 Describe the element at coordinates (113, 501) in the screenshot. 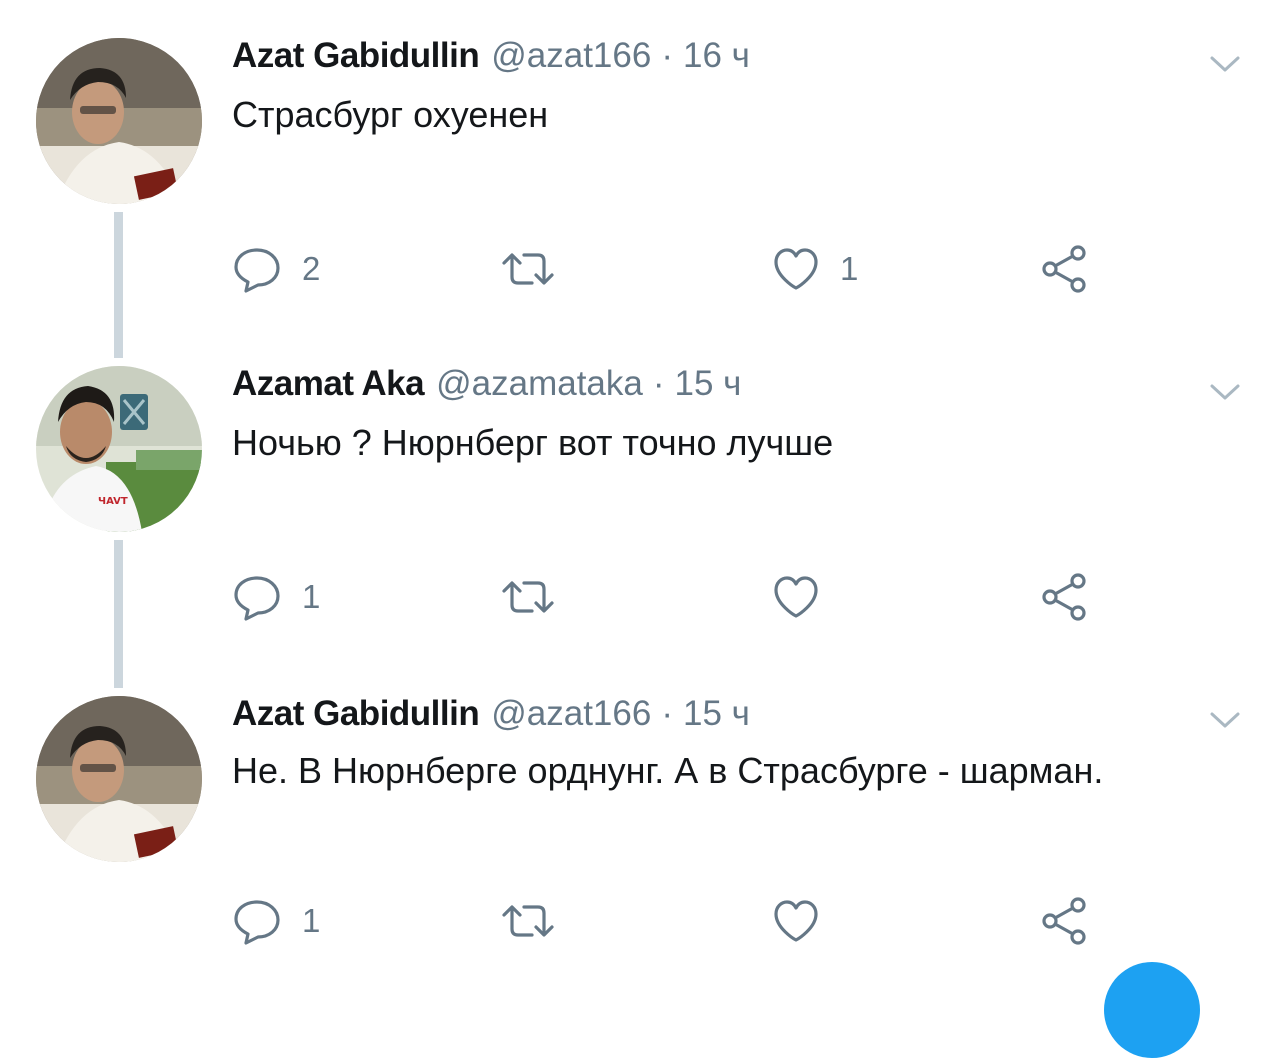

I see `svg-text: ЧAVT` at that location.